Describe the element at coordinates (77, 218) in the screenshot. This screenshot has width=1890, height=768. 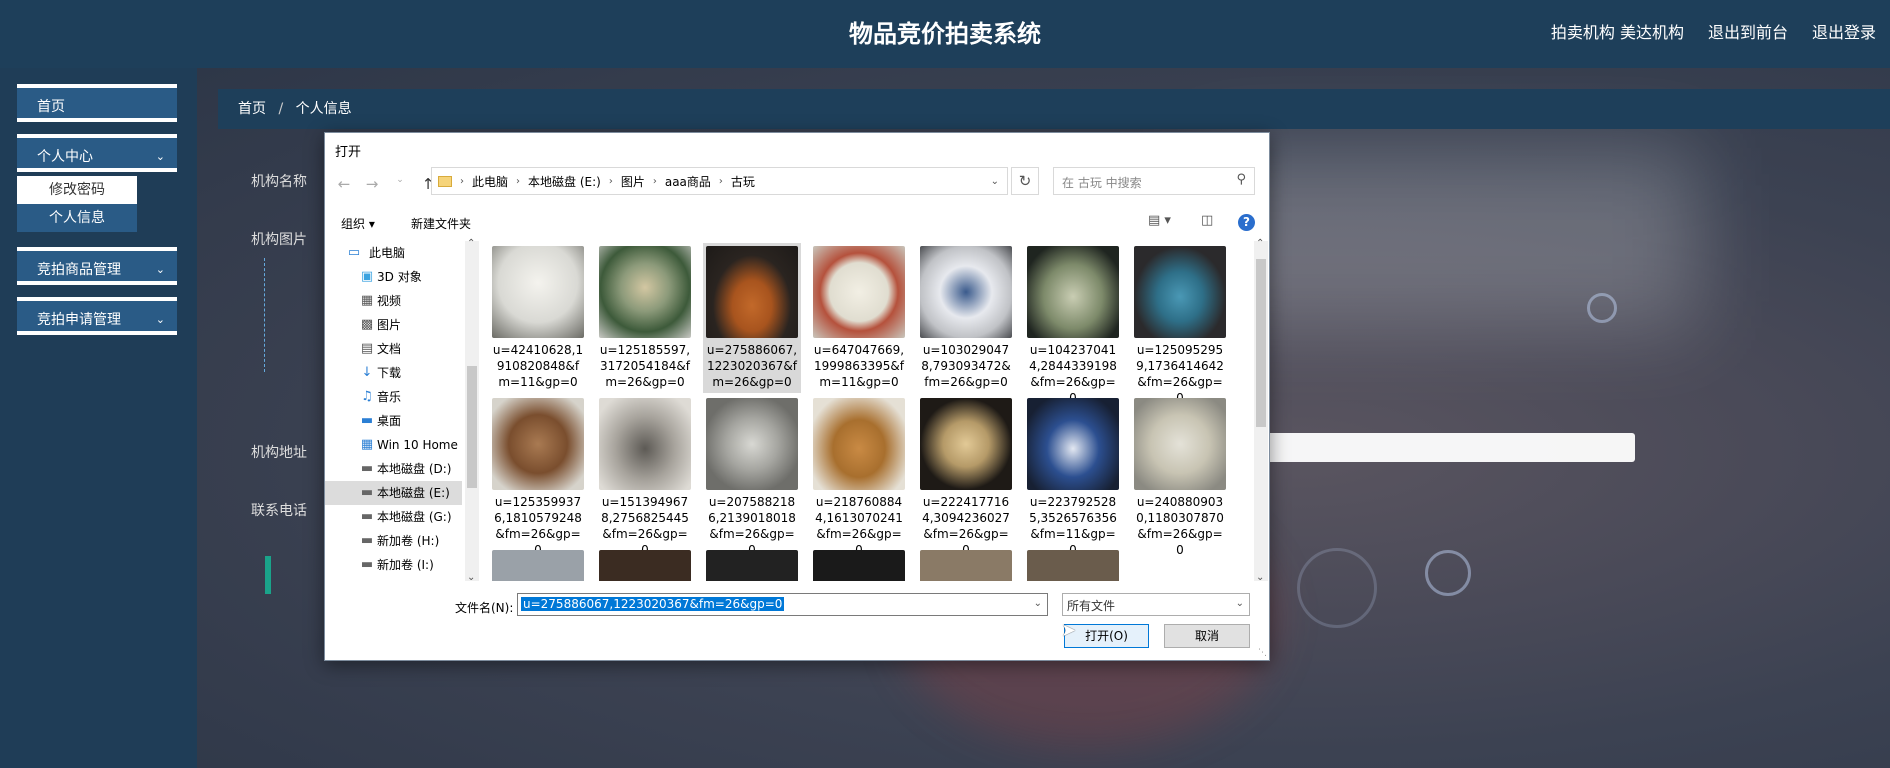
I see `submenu-personal-info: 个人信息` at that location.